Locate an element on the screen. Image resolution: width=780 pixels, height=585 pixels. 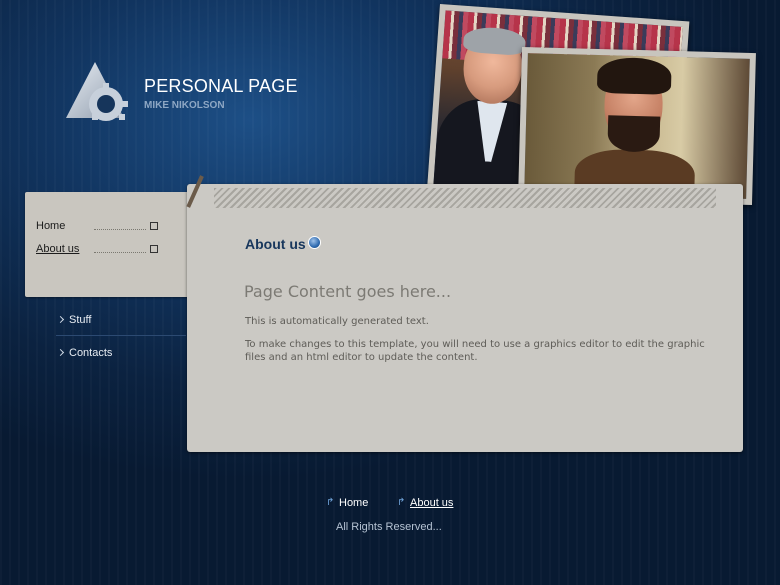
site-title: PERSONAL PAGE is located at coordinates (221, 86).